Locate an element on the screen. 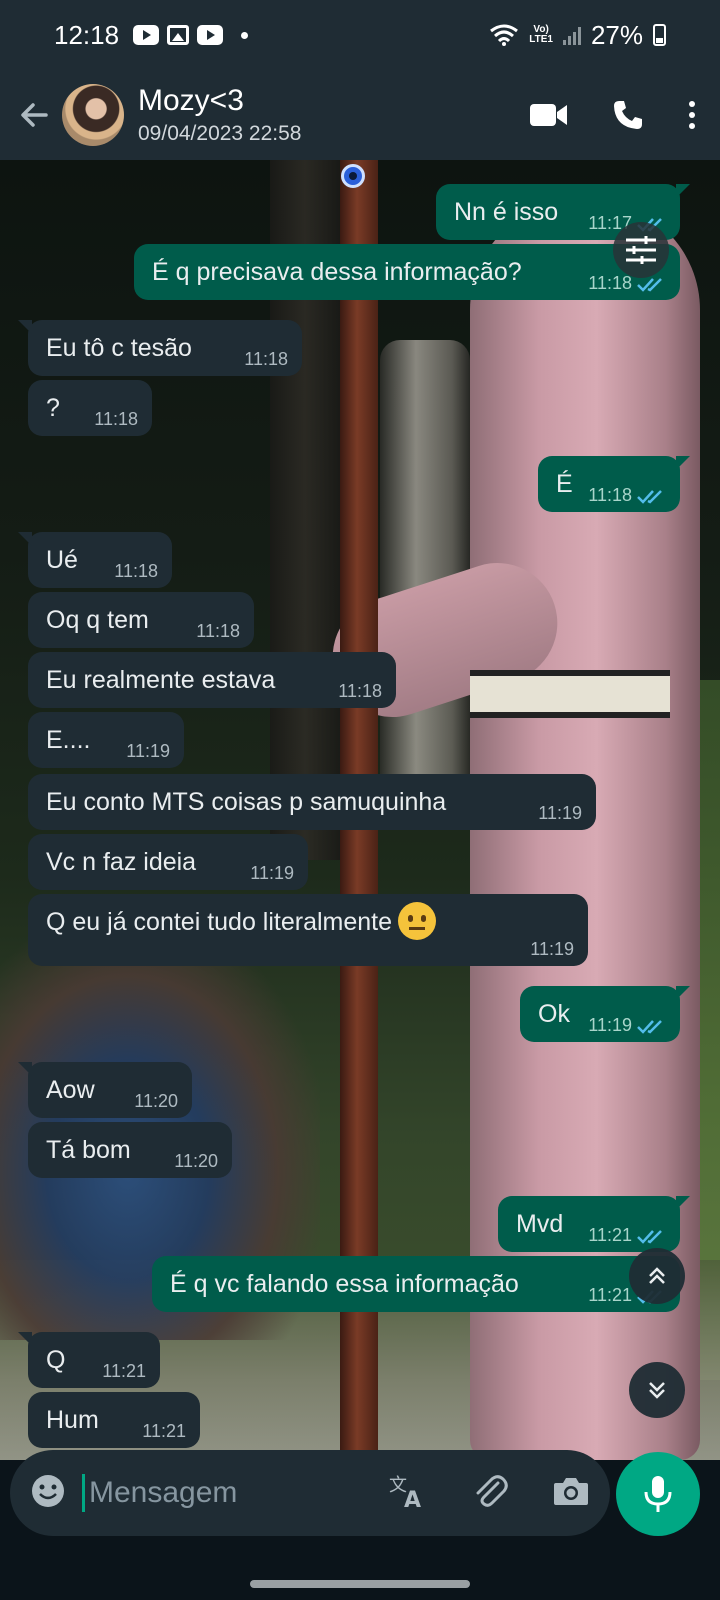 This screenshot has height=1600, width=720. wifi-icon is located at coordinates (504, 35).